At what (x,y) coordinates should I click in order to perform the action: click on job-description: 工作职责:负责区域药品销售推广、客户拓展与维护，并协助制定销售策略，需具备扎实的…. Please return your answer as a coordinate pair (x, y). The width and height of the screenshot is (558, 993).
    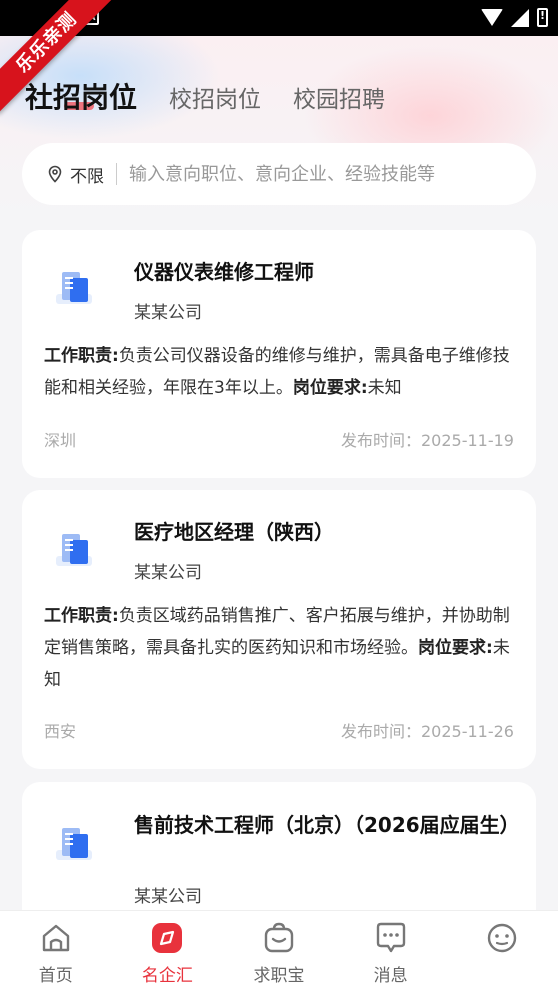
    Looking at the image, I should click on (282, 648).